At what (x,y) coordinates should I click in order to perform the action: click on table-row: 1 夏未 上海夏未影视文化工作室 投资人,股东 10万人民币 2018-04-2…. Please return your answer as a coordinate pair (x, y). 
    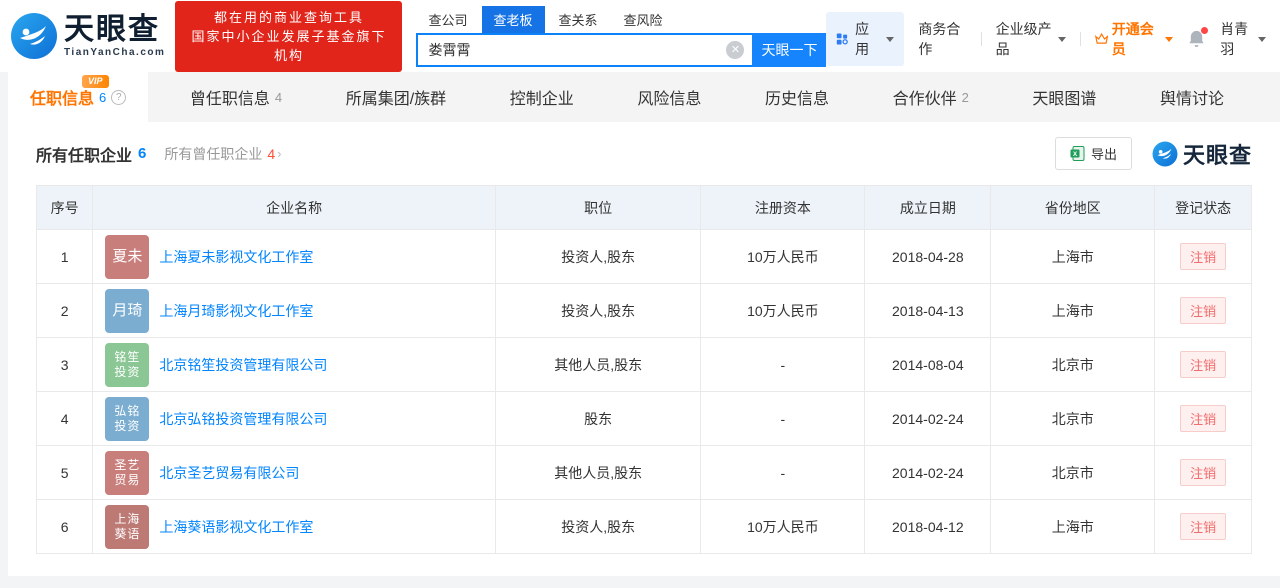
    Looking at the image, I should click on (644, 256).